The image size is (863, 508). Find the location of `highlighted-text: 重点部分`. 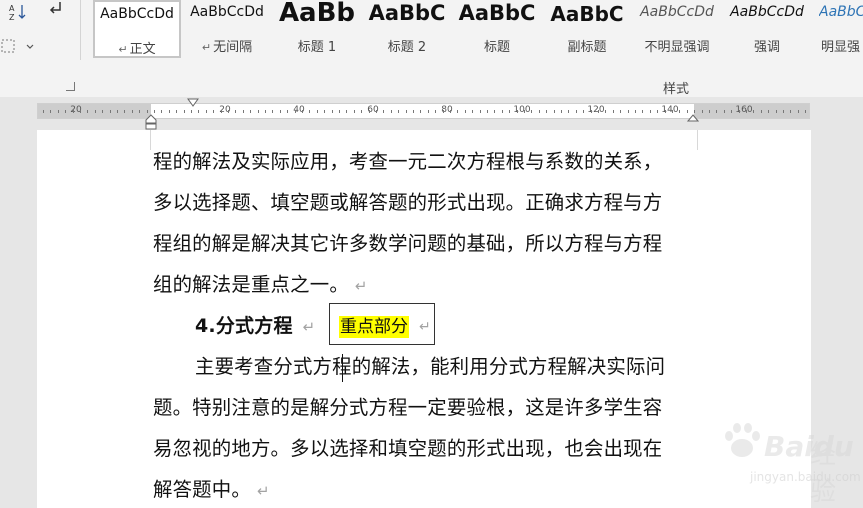

highlighted-text: 重点部分 is located at coordinates (374, 327).